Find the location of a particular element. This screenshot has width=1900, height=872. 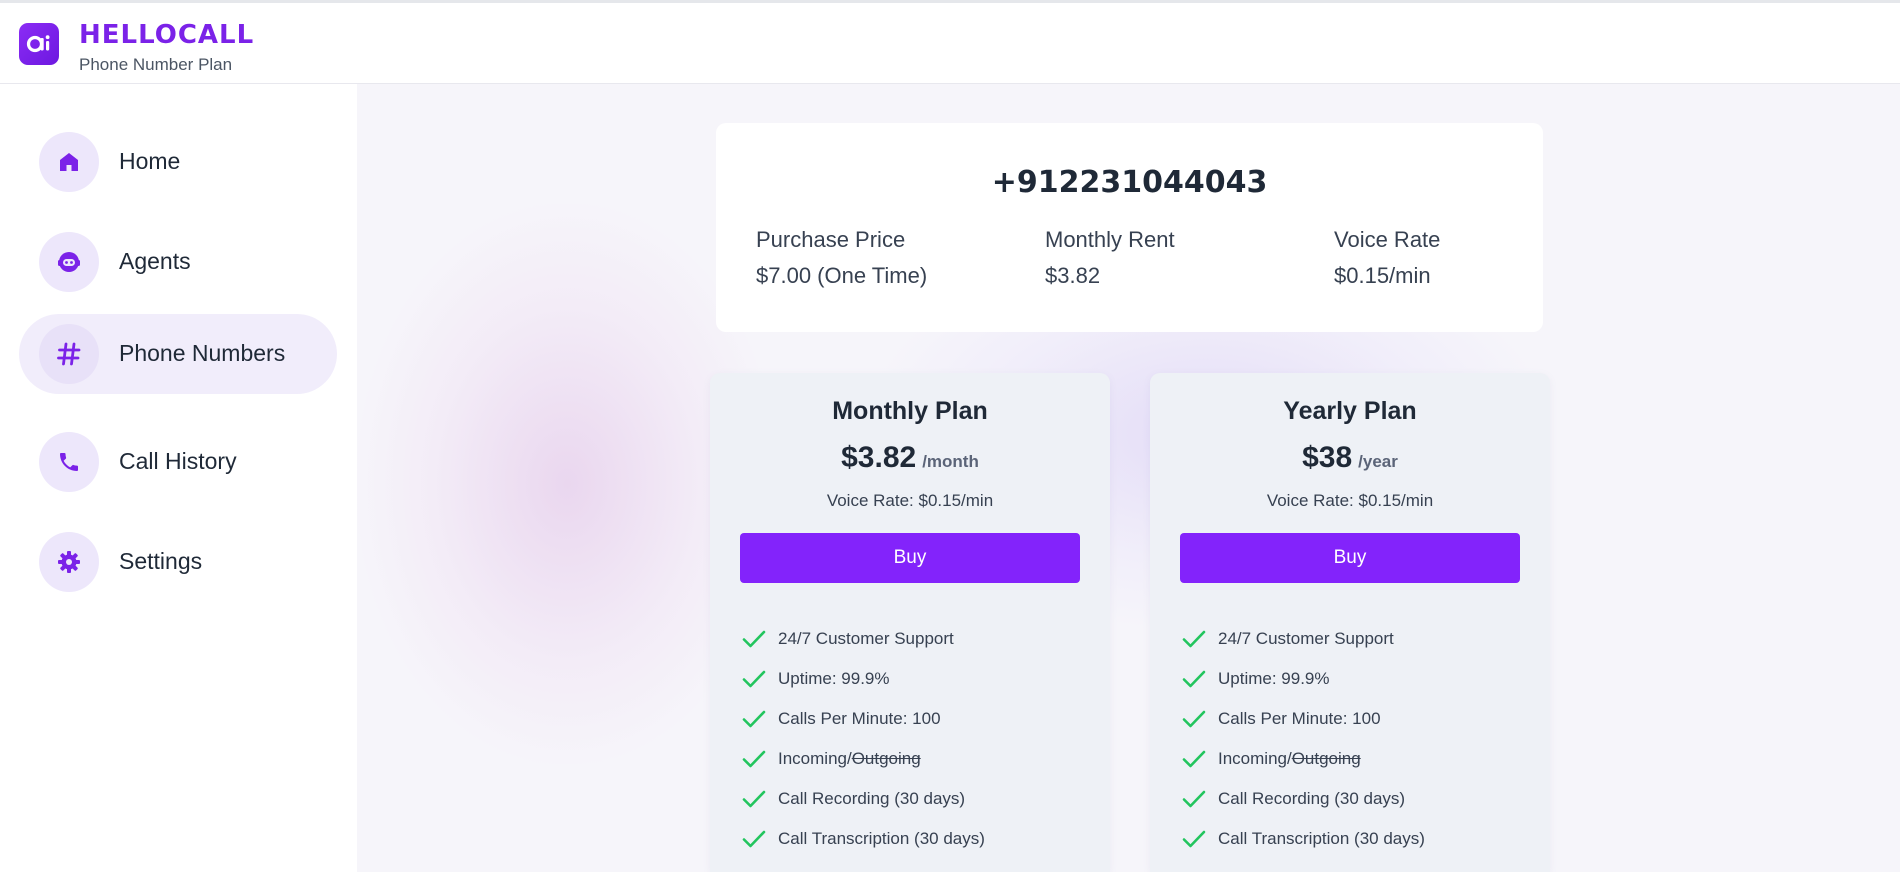

buy-yearly-button: Buy is located at coordinates (1350, 558).